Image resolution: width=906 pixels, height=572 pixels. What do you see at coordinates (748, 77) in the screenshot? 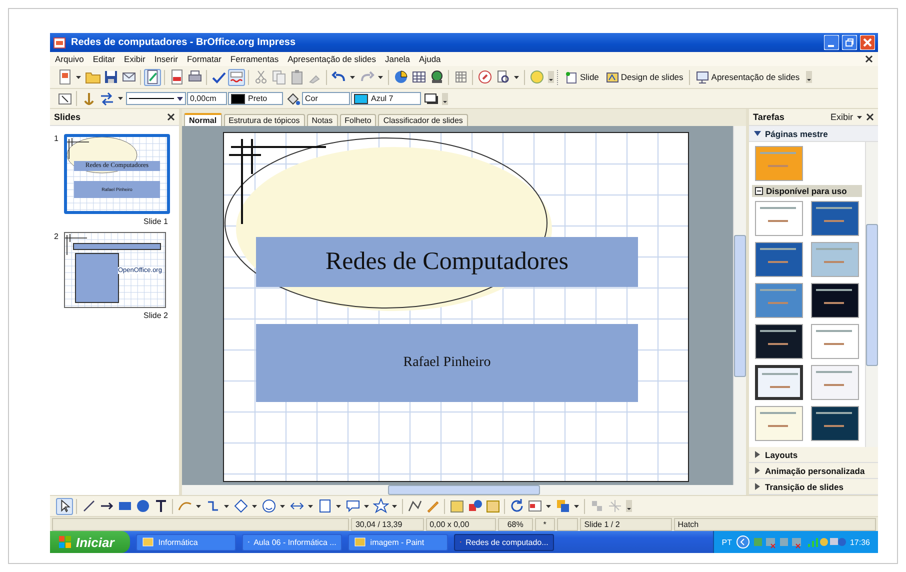
I see `toolbar-button: Apresentação de slides` at bounding box center [748, 77].